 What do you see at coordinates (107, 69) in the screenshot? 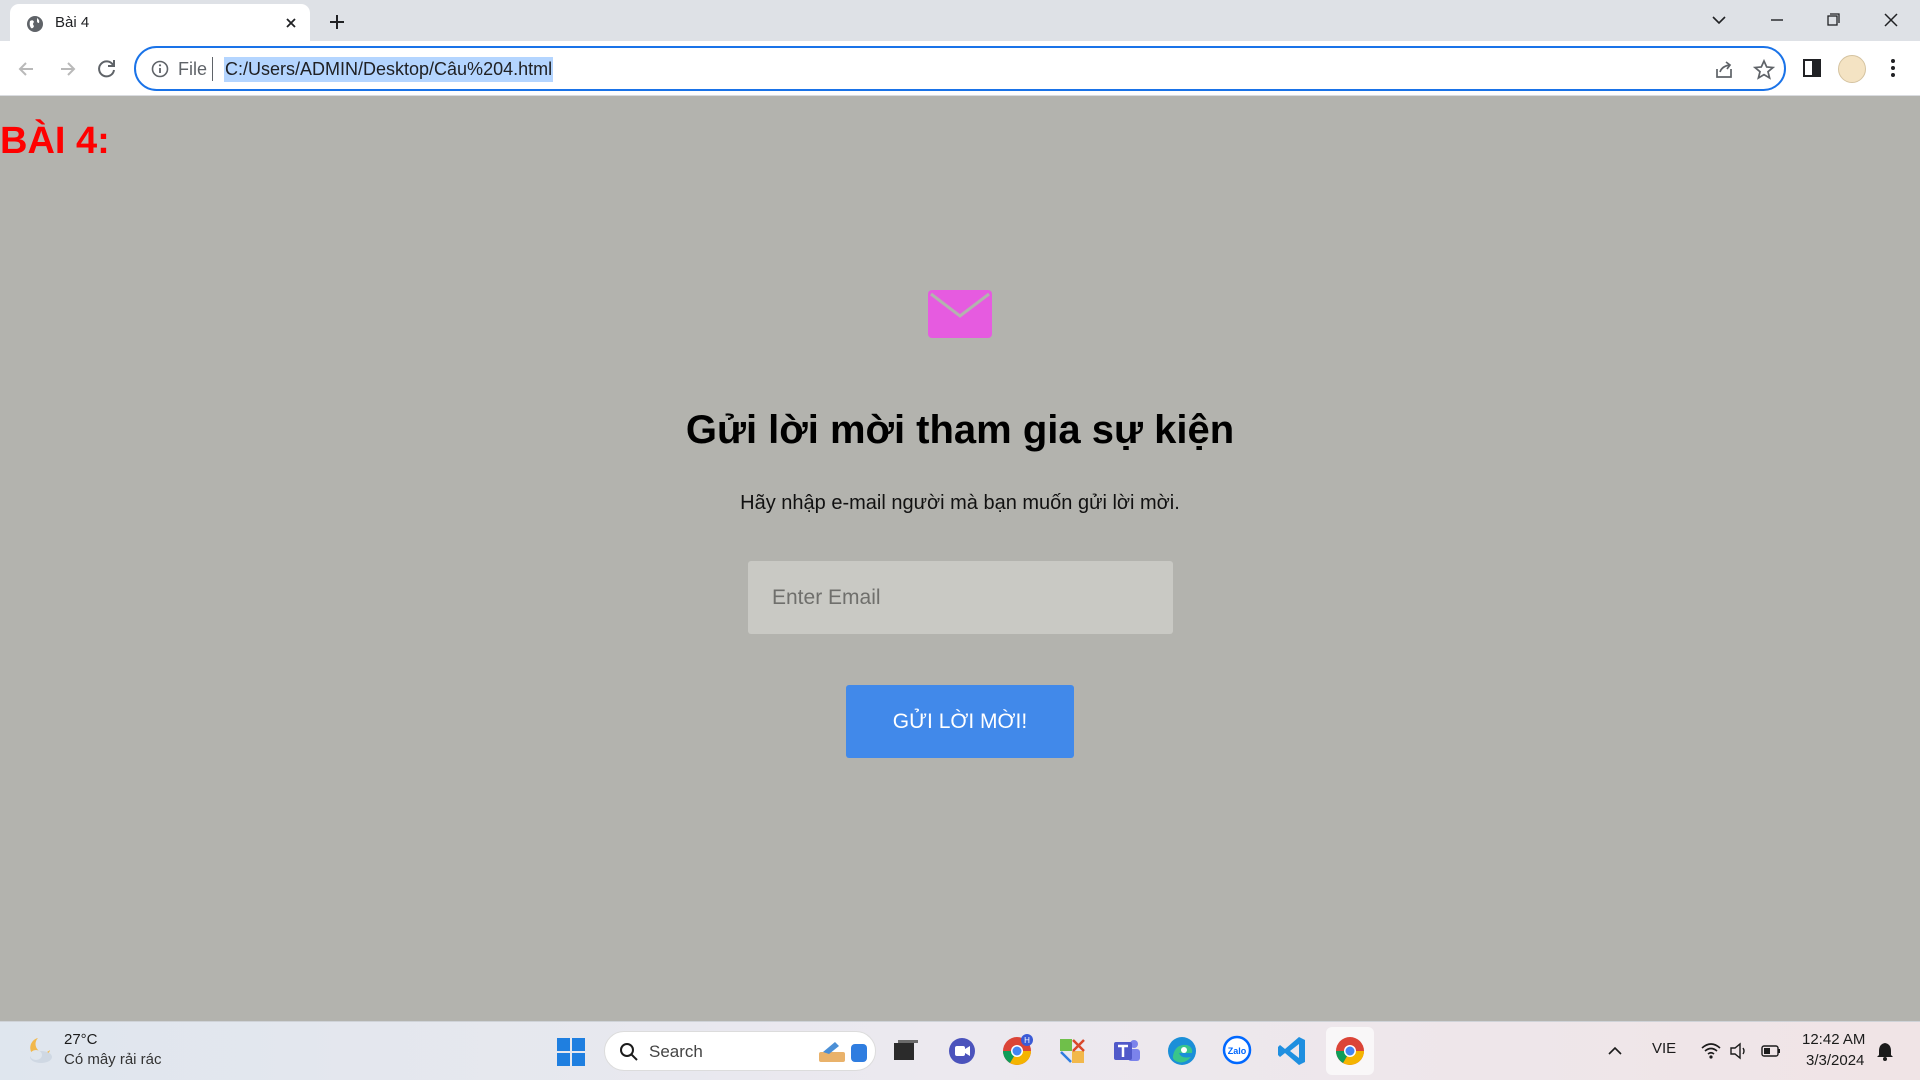
I see `reload-icon` at bounding box center [107, 69].